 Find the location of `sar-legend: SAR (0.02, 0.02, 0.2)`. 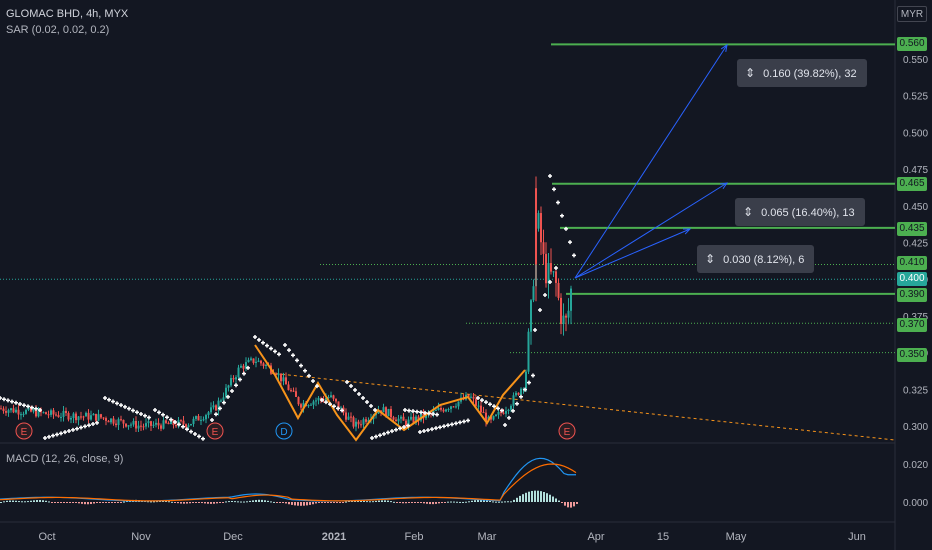

sar-legend: SAR (0.02, 0.02, 0.2) is located at coordinates (57, 30).